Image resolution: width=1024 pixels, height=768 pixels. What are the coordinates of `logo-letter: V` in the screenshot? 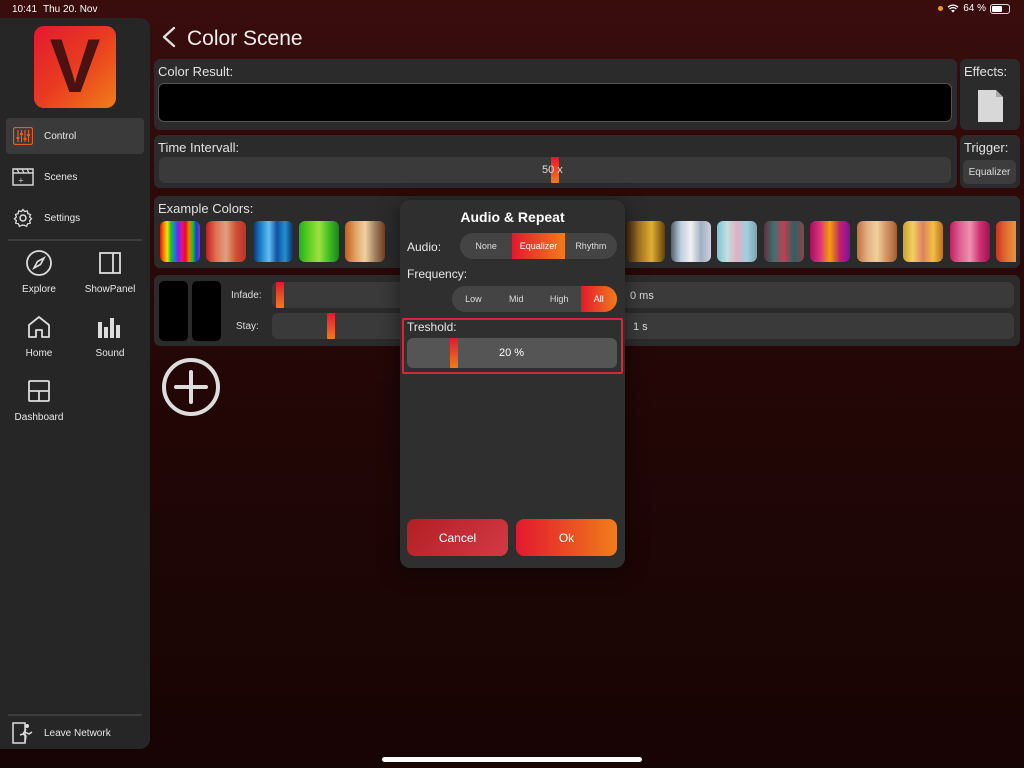 It's located at (75, 66).